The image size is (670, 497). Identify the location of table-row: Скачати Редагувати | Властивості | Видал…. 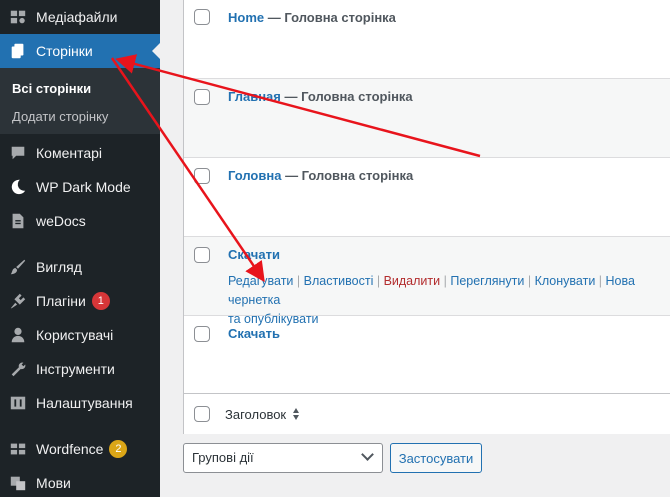
(427, 281).